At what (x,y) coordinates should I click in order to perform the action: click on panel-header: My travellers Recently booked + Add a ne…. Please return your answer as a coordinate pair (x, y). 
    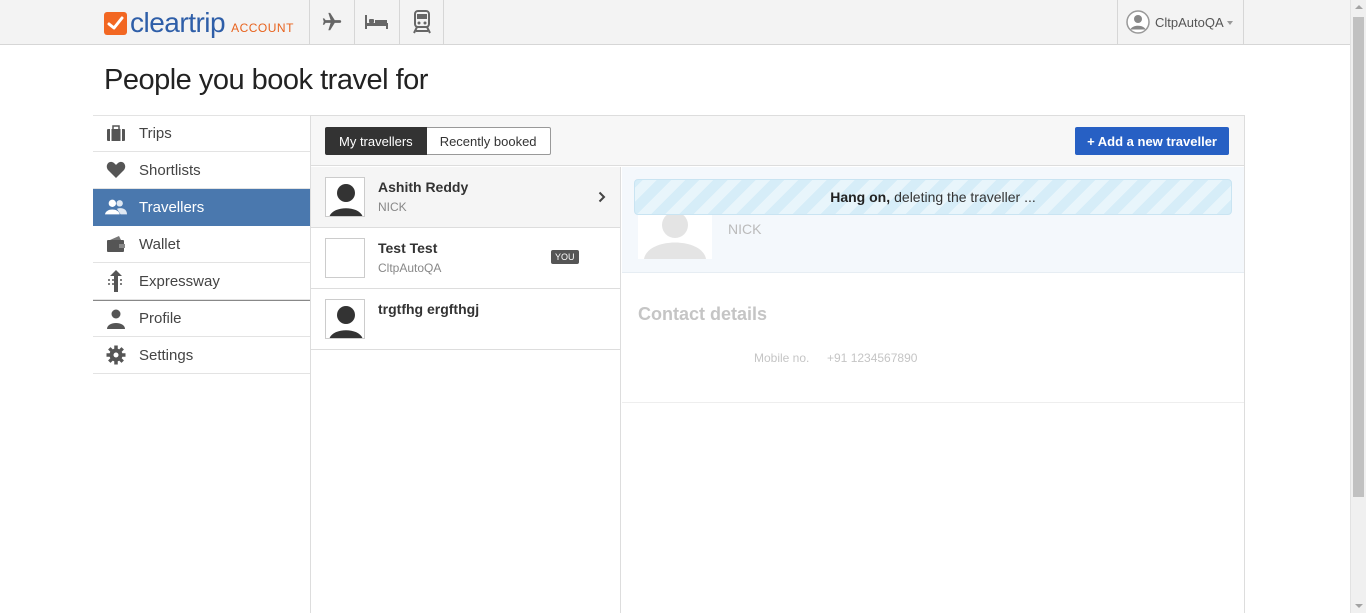
    Looking at the image, I should click on (777, 141).